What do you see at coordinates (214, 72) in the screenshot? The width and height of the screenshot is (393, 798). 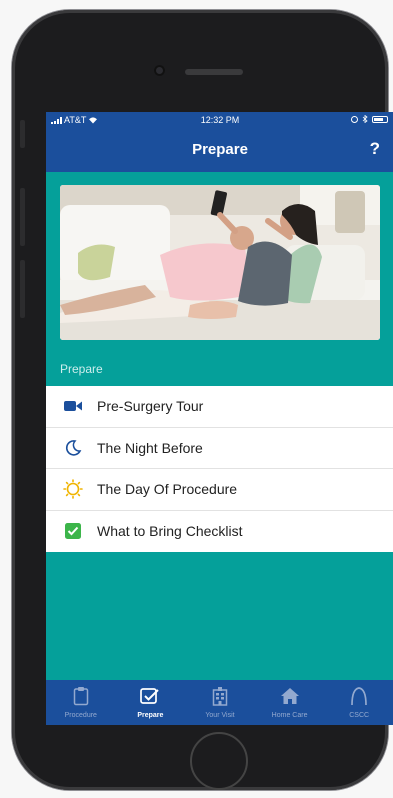 I see `earpiece-speaker` at bounding box center [214, 72].